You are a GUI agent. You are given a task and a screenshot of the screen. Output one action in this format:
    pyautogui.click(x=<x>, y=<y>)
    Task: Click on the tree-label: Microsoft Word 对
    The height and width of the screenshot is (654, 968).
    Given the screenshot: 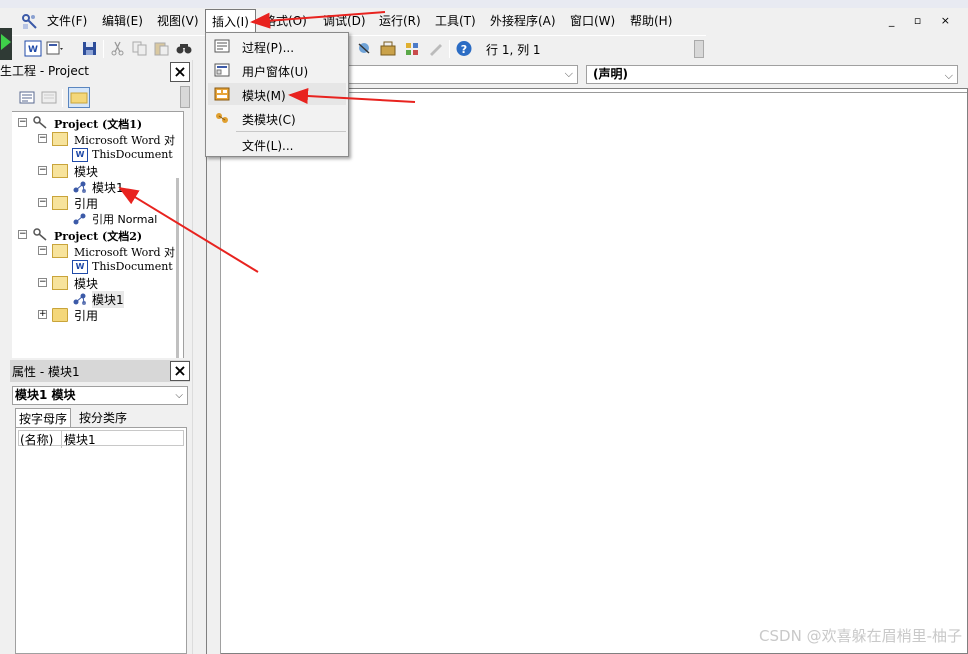 What is the action you would take?
    pyautogui.click(x=125, y=252)
    